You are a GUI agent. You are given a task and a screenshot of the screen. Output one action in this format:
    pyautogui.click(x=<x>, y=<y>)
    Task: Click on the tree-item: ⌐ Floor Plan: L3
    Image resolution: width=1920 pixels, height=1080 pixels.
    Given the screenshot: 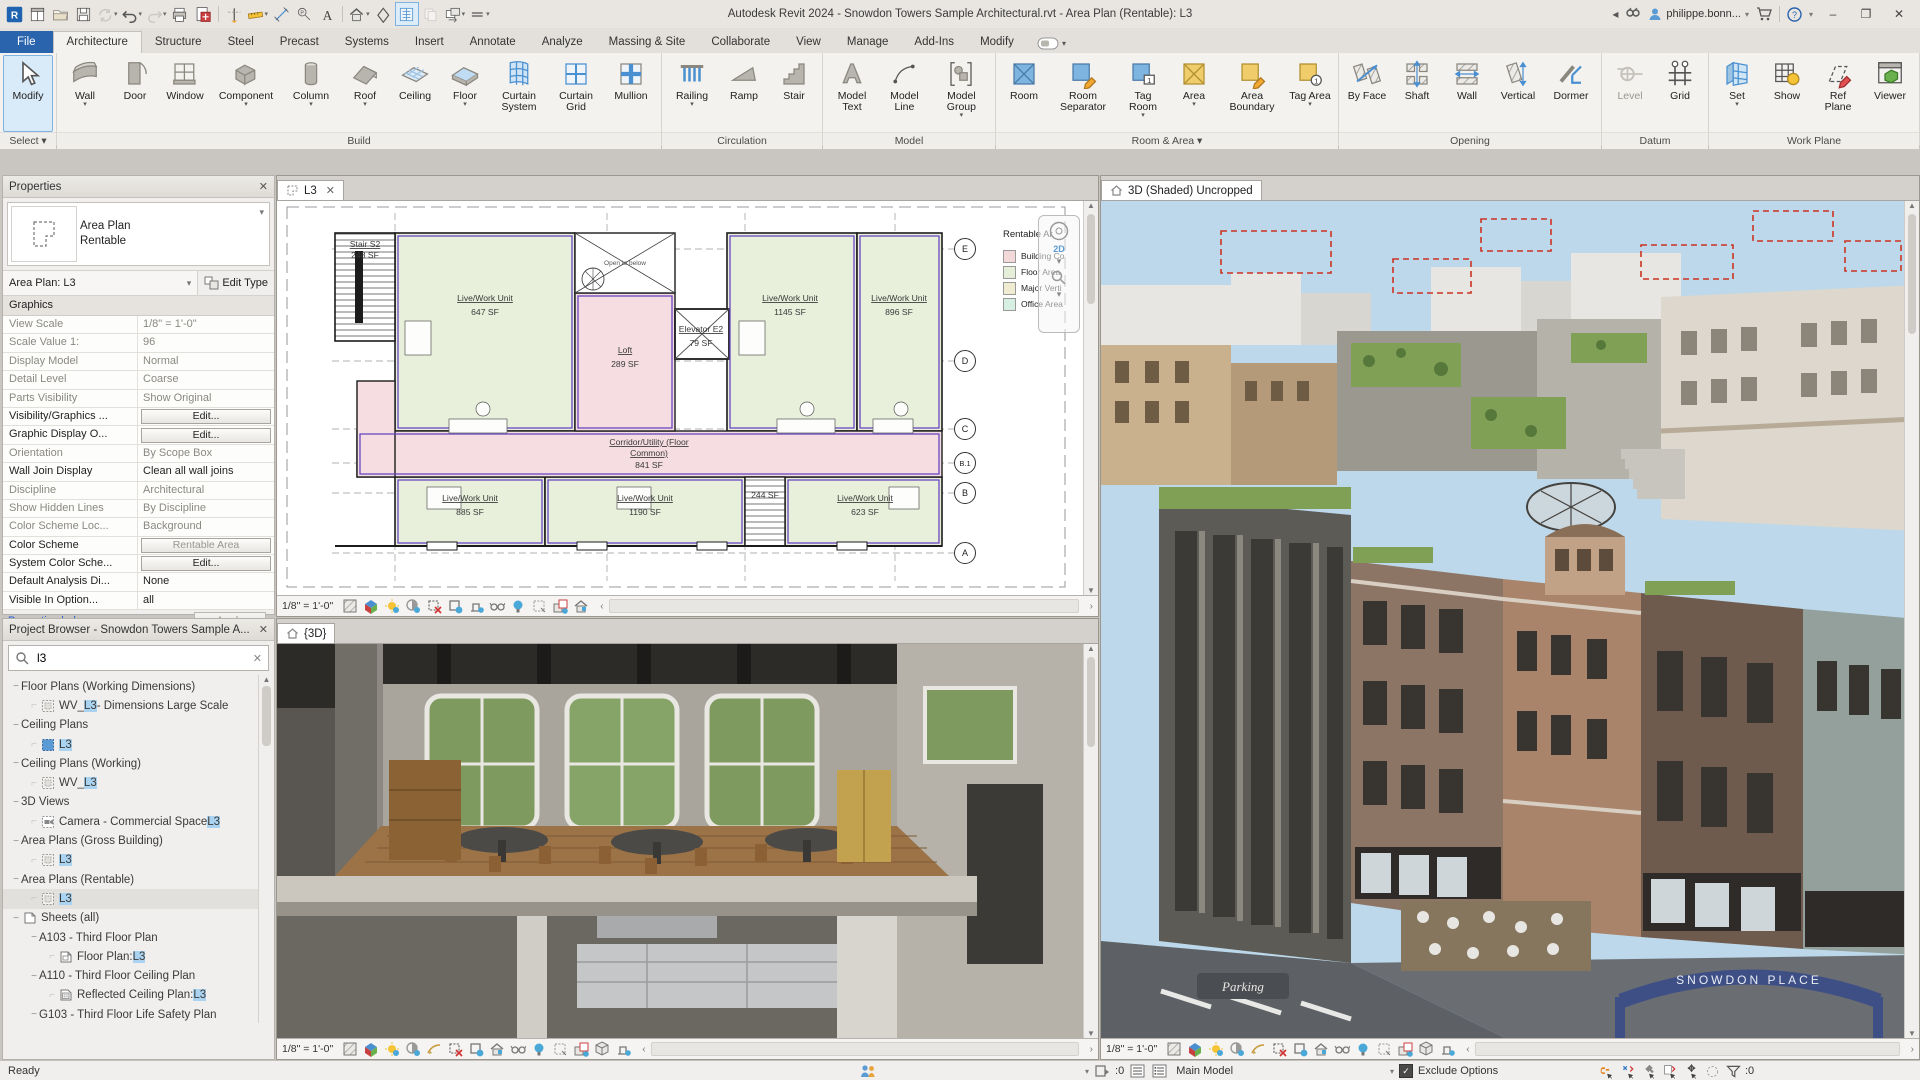 What is the action you would take?
    pyautogui.click(x=138, y=956)
    